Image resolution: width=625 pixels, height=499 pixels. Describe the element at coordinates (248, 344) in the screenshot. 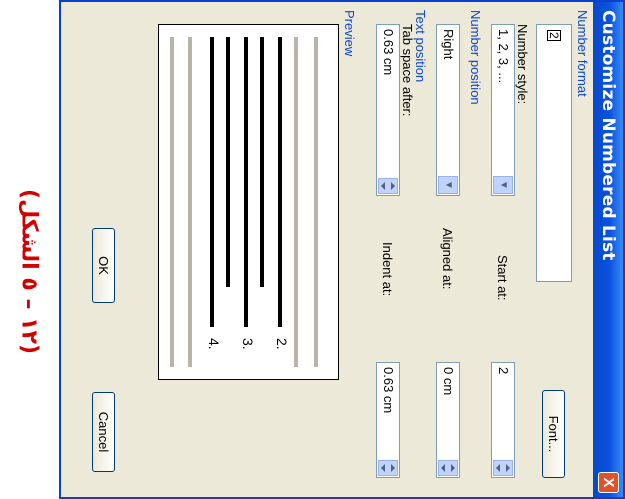

I see `preview-number: 3.` at that location.